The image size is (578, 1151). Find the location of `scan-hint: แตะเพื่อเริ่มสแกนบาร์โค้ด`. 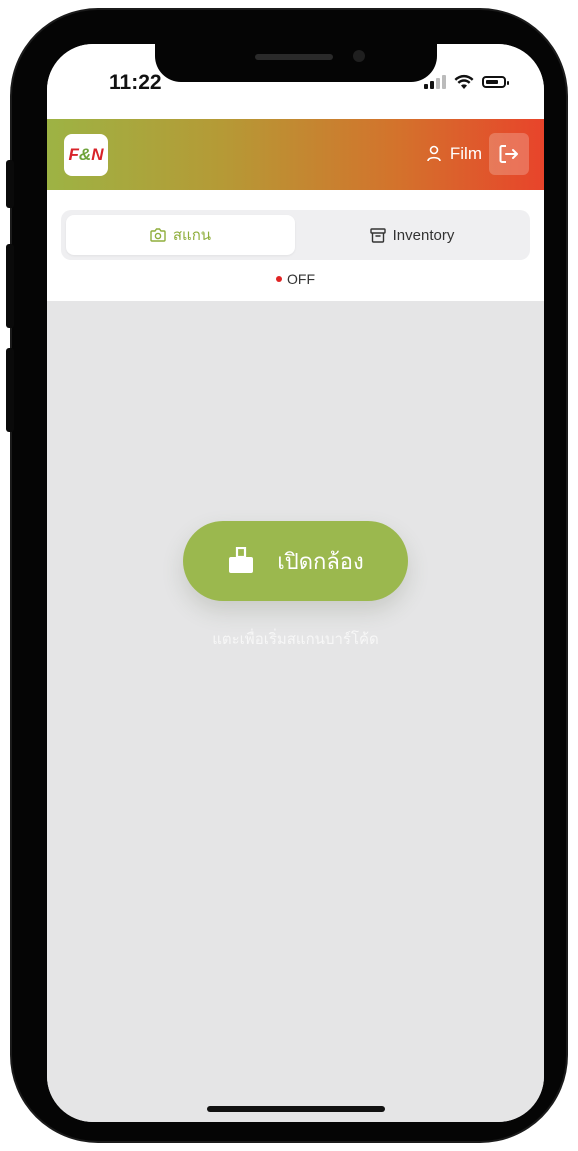

scan-hint: แตะเพื่อเริ่มสแกนบาร์โค้ด is located at coordinates (295, 639).